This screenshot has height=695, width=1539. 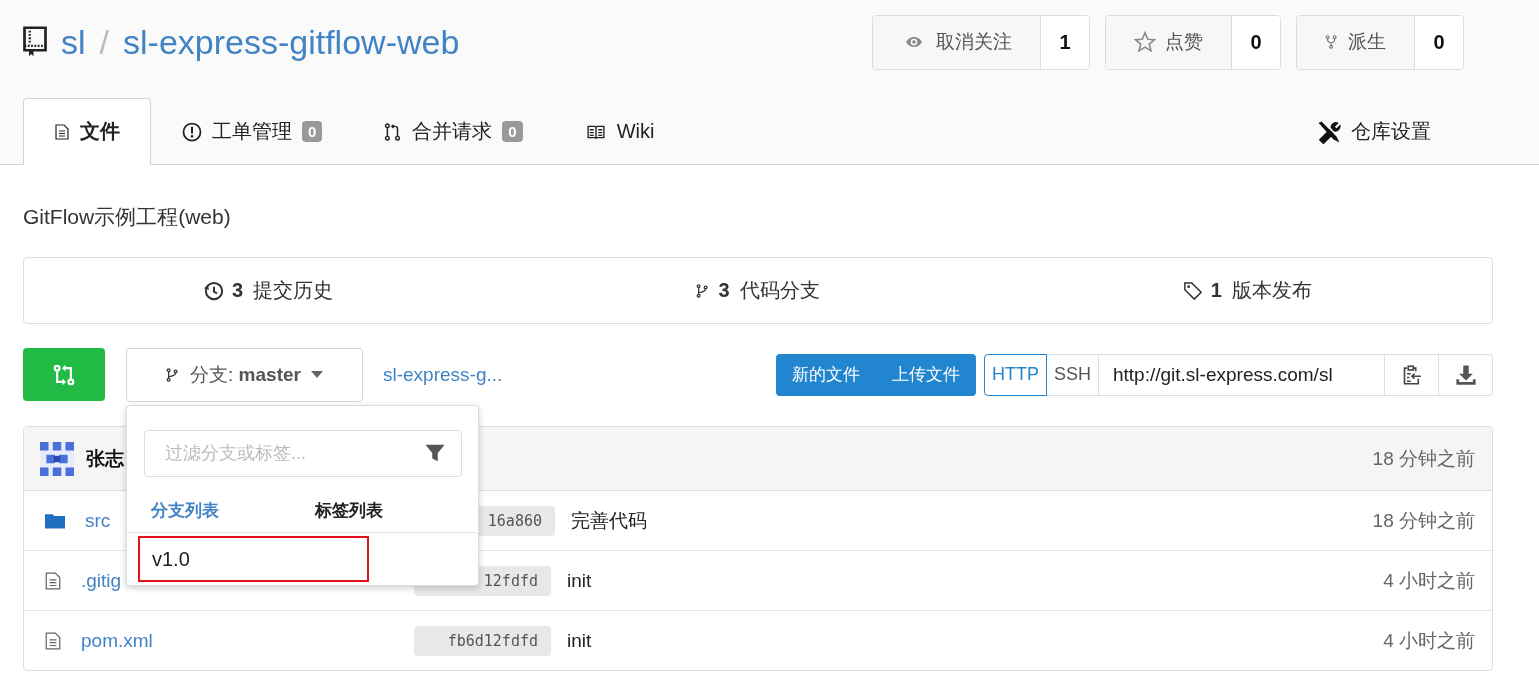 What do you see at coordinates (98, 520) in the screenshot?
I see `file-name-link: src` at bounding box center [98, 520].